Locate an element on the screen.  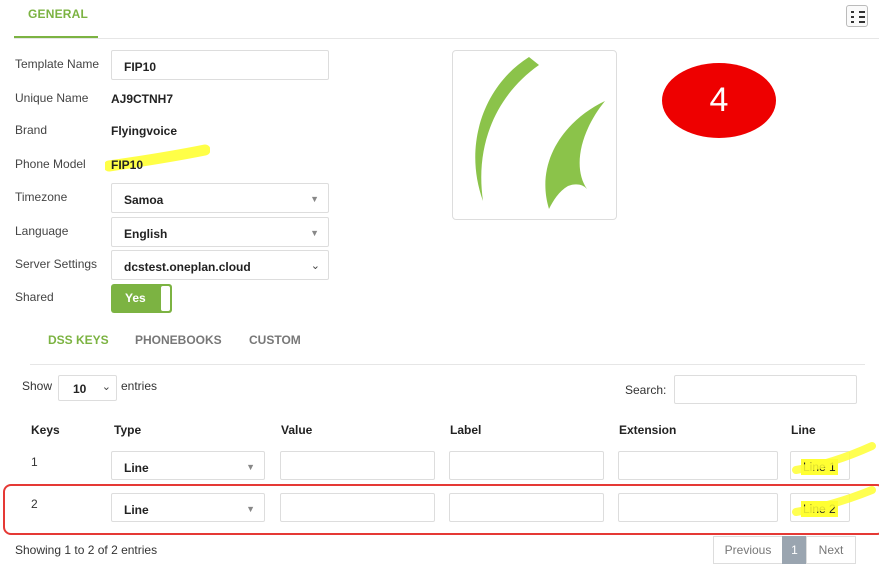
brand-logo-frame is located at coordinates (534, 135).